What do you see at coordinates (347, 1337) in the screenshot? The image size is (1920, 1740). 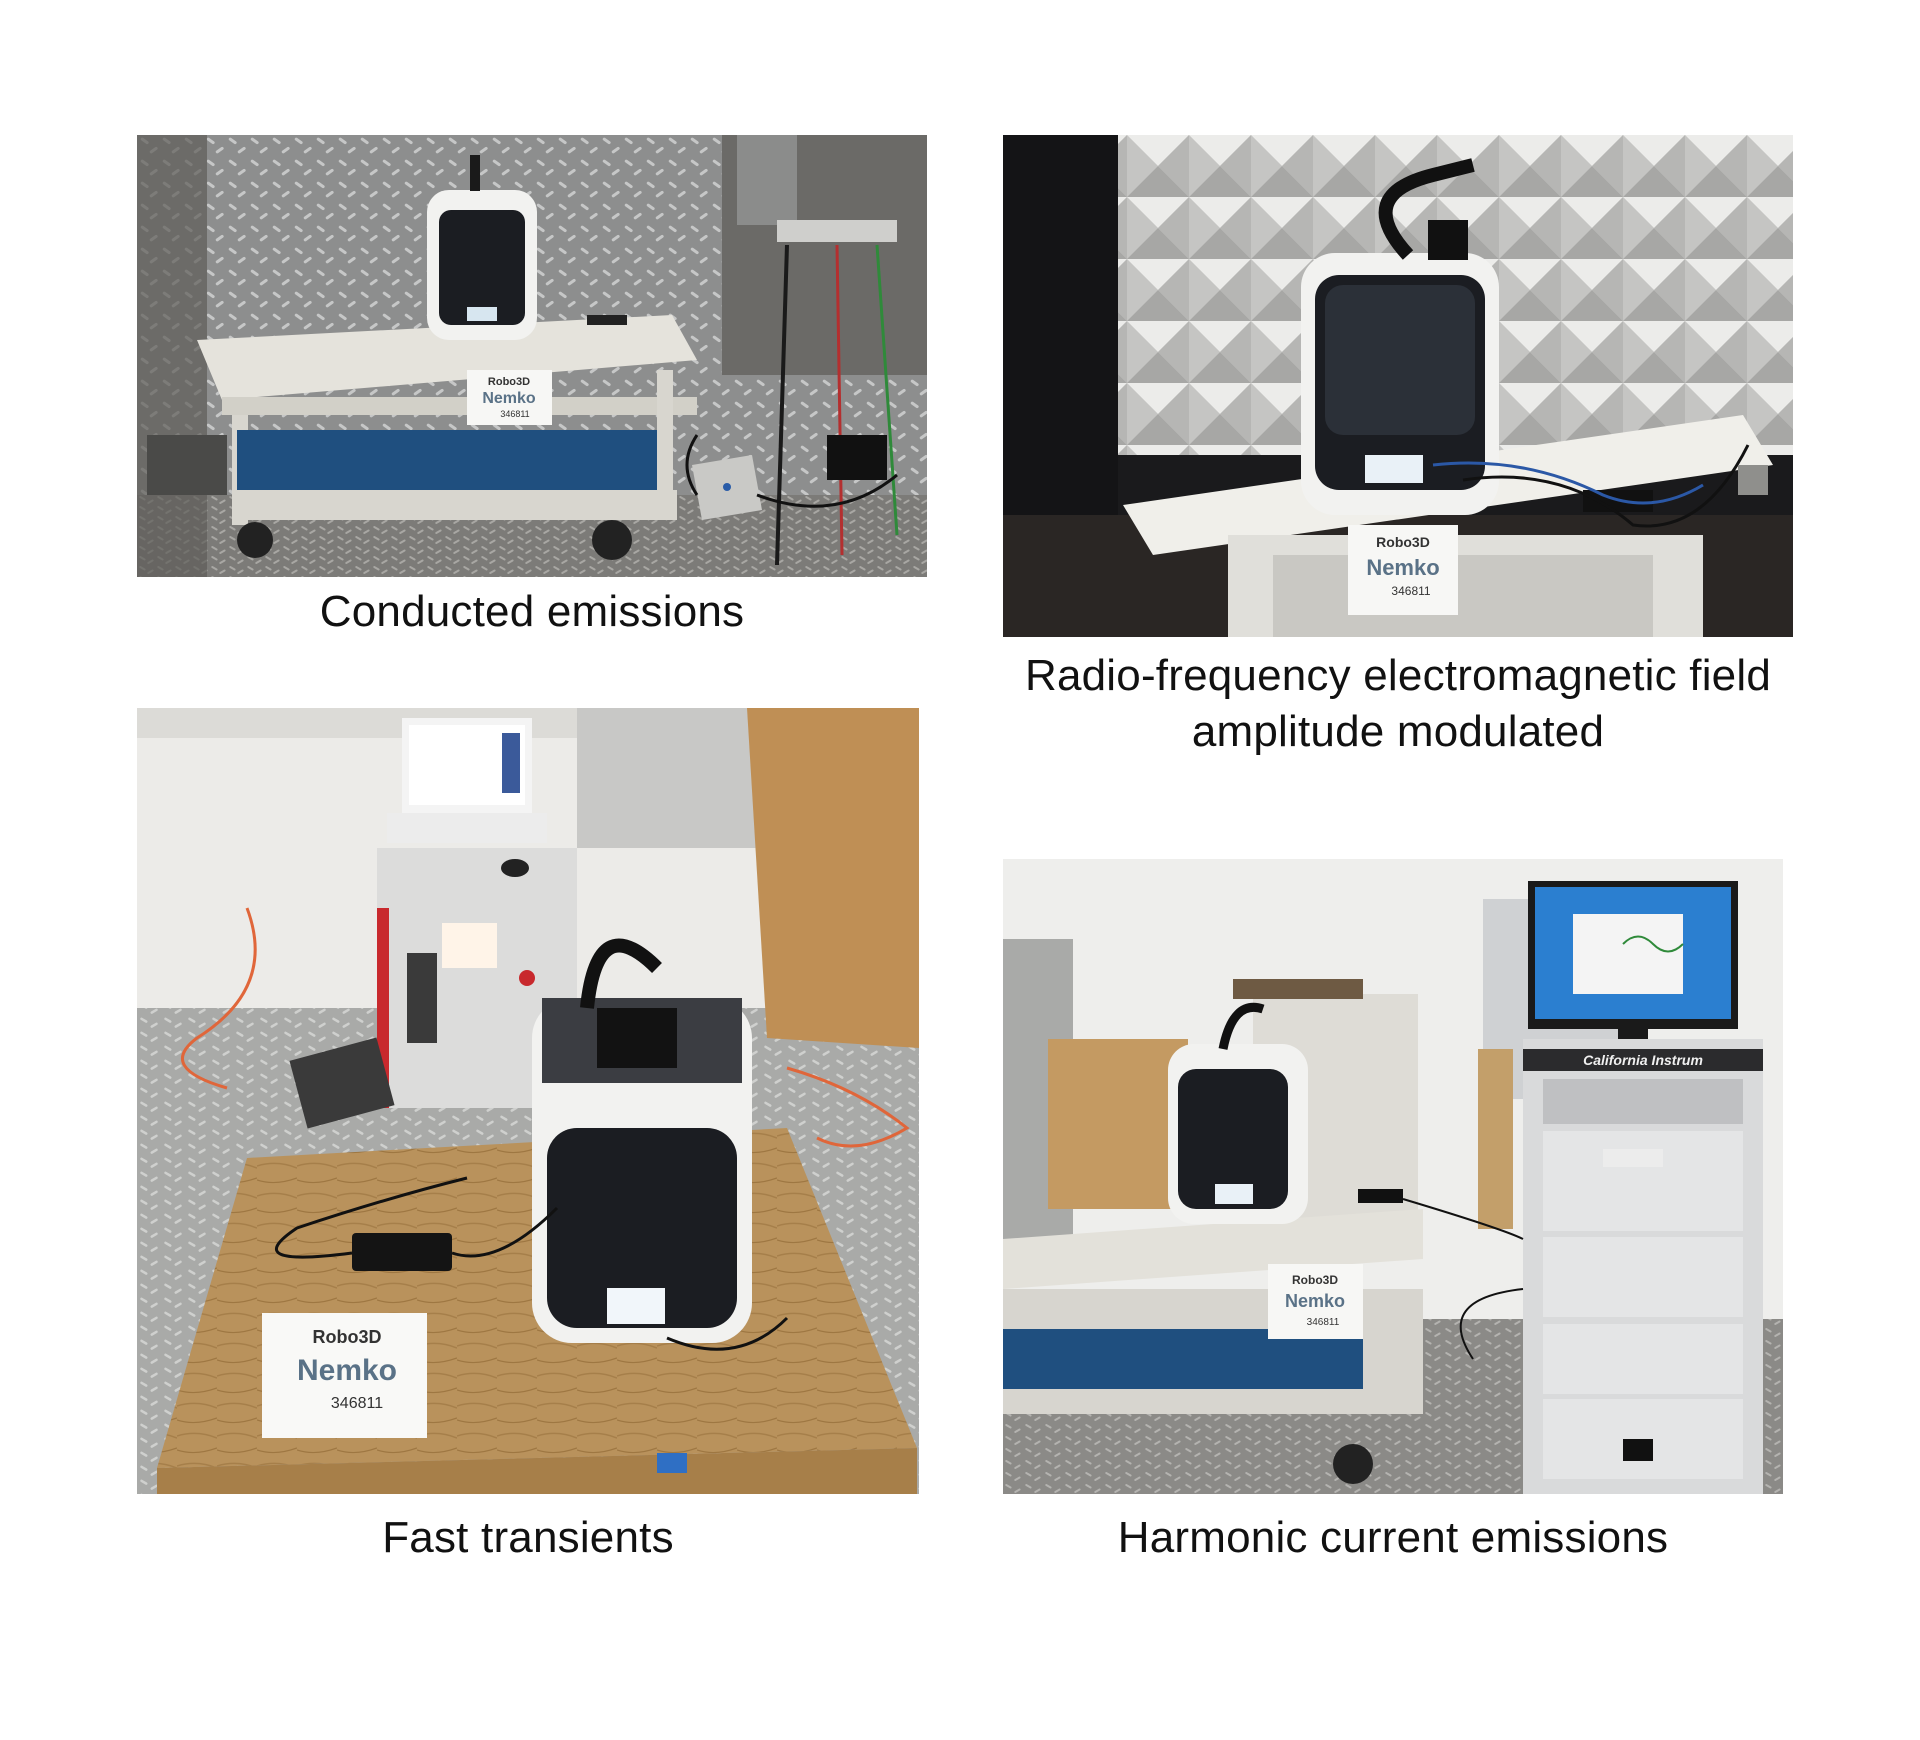 I see `fast-sign-brand: Robo3D` at bounding box center [347, 1337].